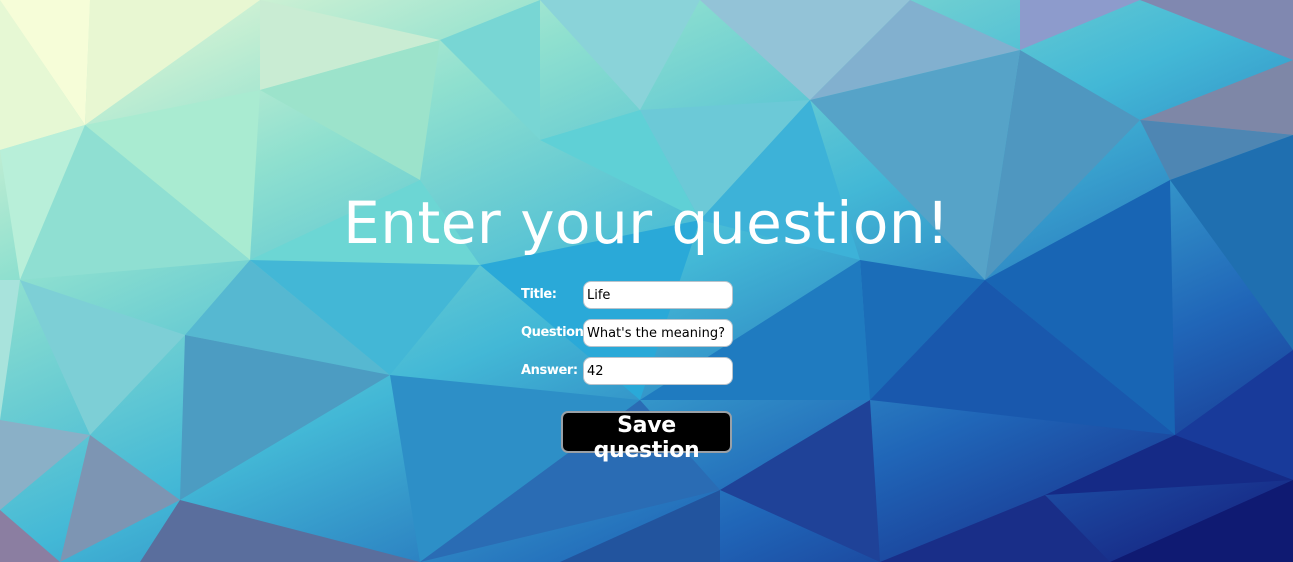  Describe the element at coordinates (646, 223) in the screenshot. I see `page-title: Enter your question!` at that location.